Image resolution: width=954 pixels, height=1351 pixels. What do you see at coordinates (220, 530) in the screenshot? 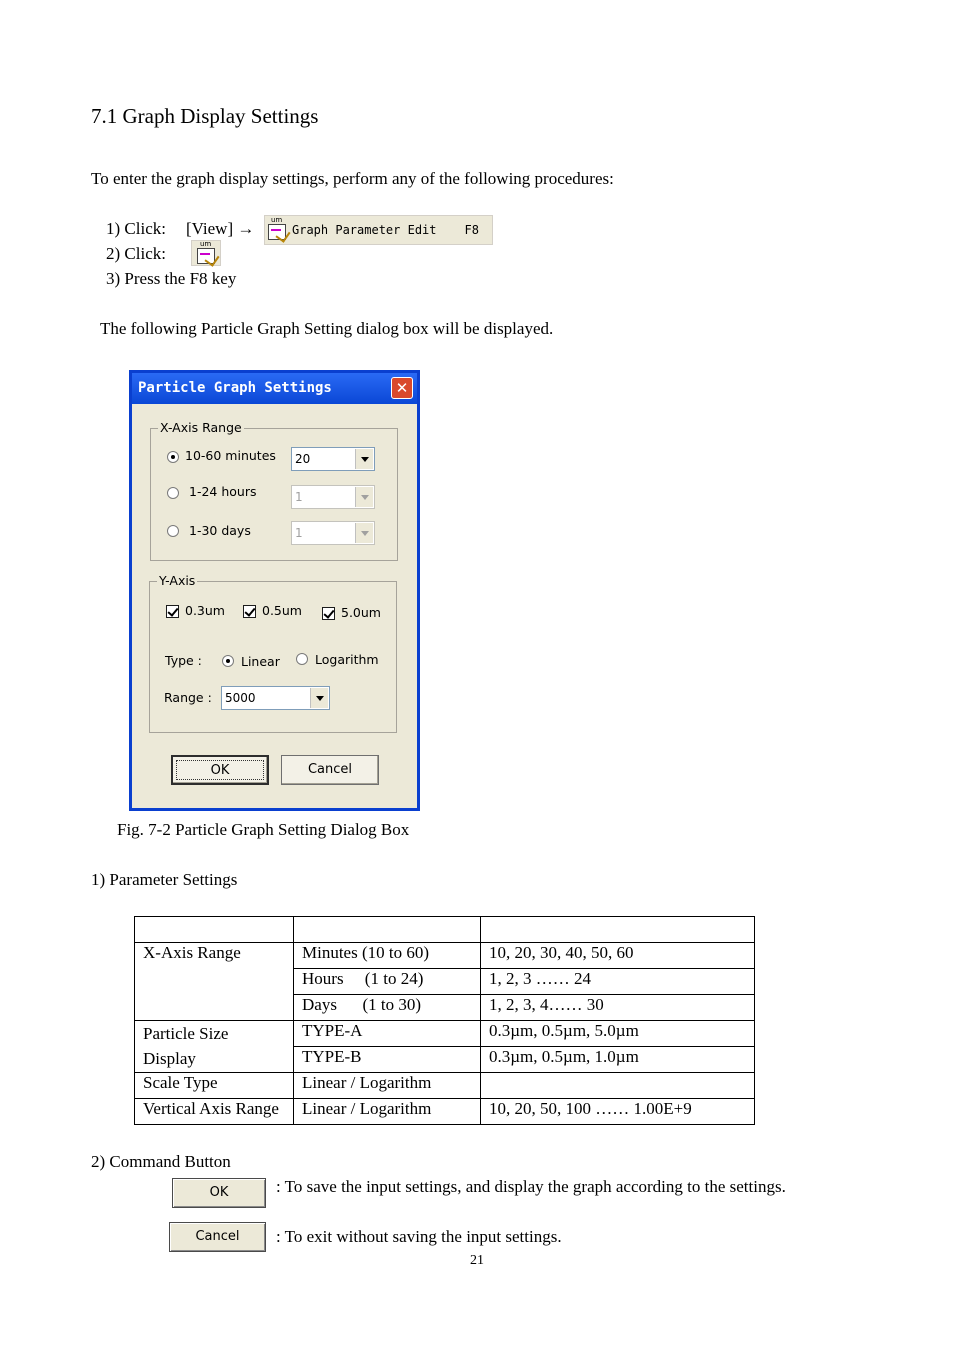
I see `radio-label-days: 1-30 days` at bounding box center [220, 530].